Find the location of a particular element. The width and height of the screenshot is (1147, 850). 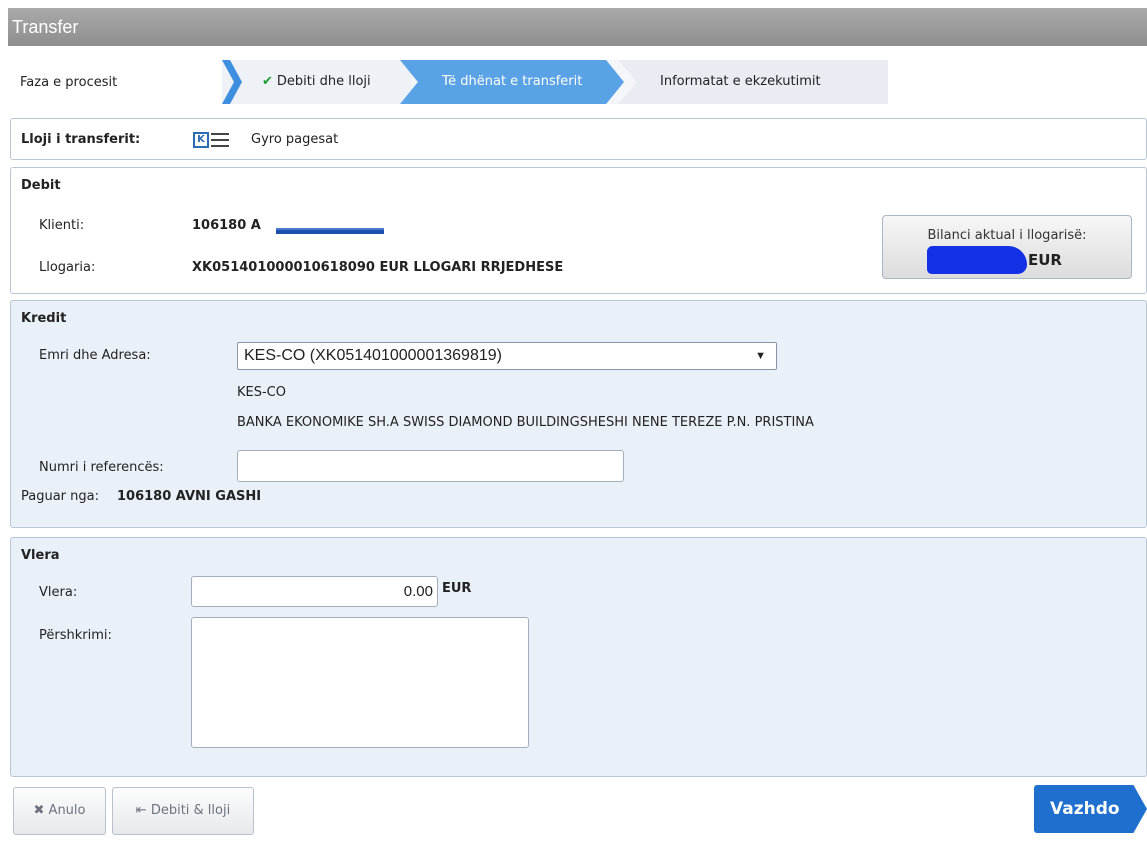

step-label: Të dhënat e transferit is located at coordinates (512, 81).